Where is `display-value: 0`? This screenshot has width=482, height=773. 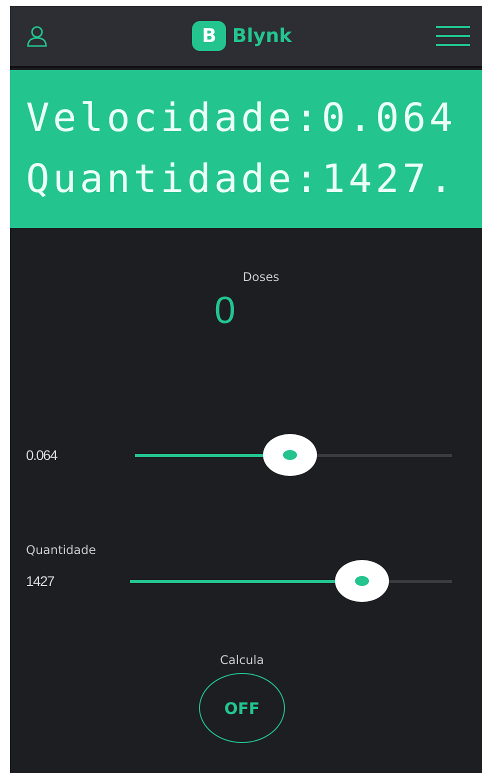
display-value: 0 is located at coordinates (225, 311).